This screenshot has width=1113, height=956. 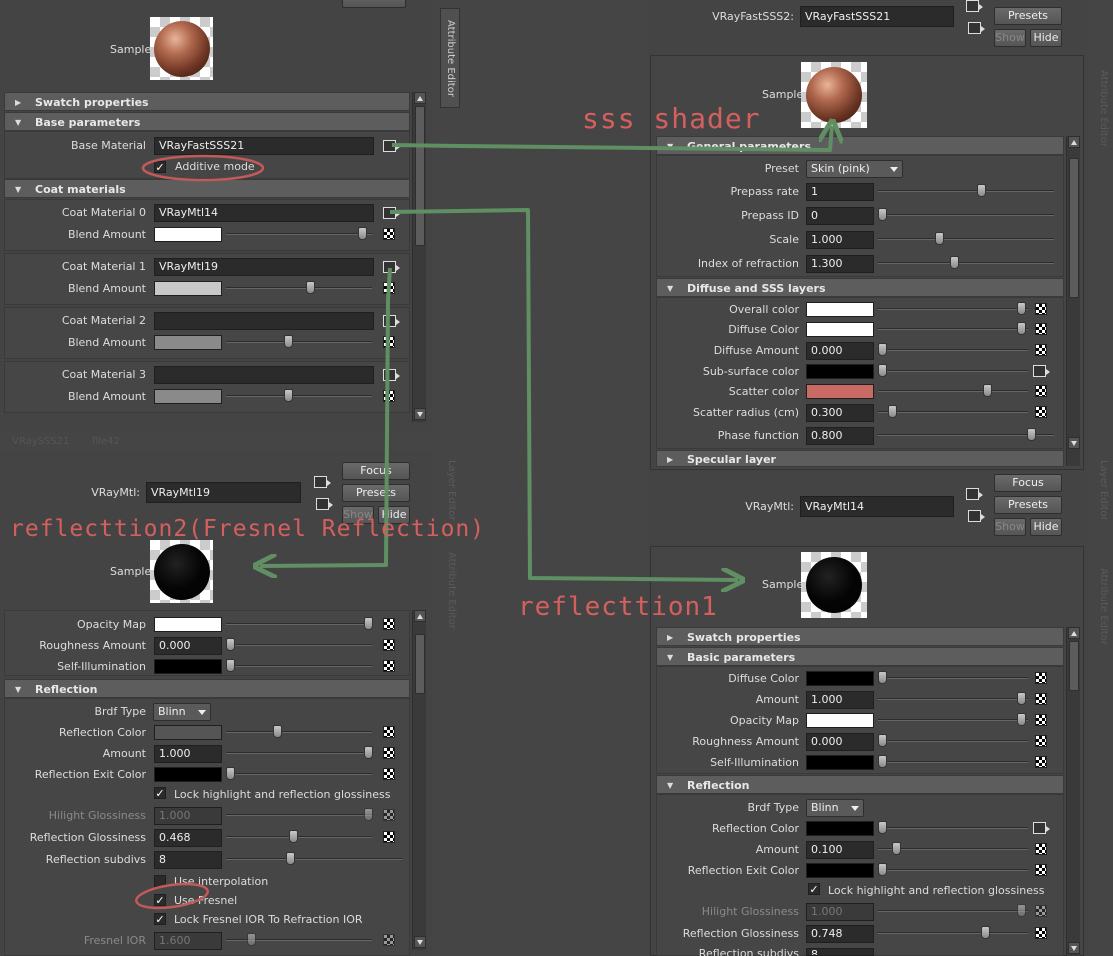 I want to click on scatter-color-slider-knob, so click(x=987, y=390).